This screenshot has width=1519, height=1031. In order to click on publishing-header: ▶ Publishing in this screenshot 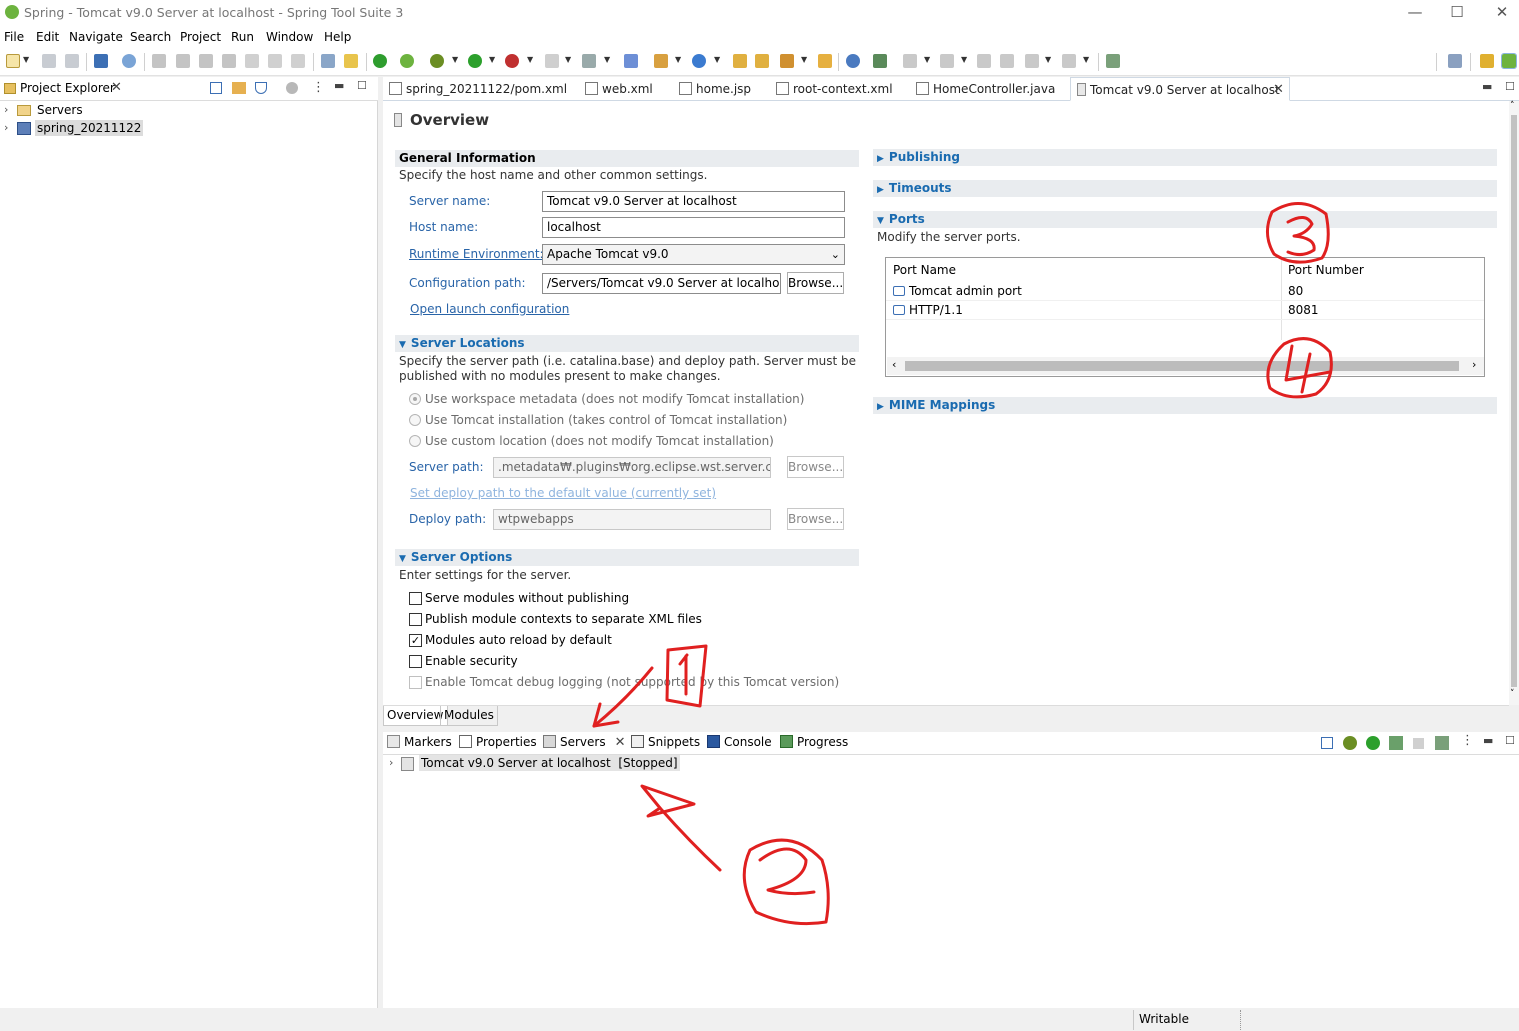, I will do `click(1185, 157)`.